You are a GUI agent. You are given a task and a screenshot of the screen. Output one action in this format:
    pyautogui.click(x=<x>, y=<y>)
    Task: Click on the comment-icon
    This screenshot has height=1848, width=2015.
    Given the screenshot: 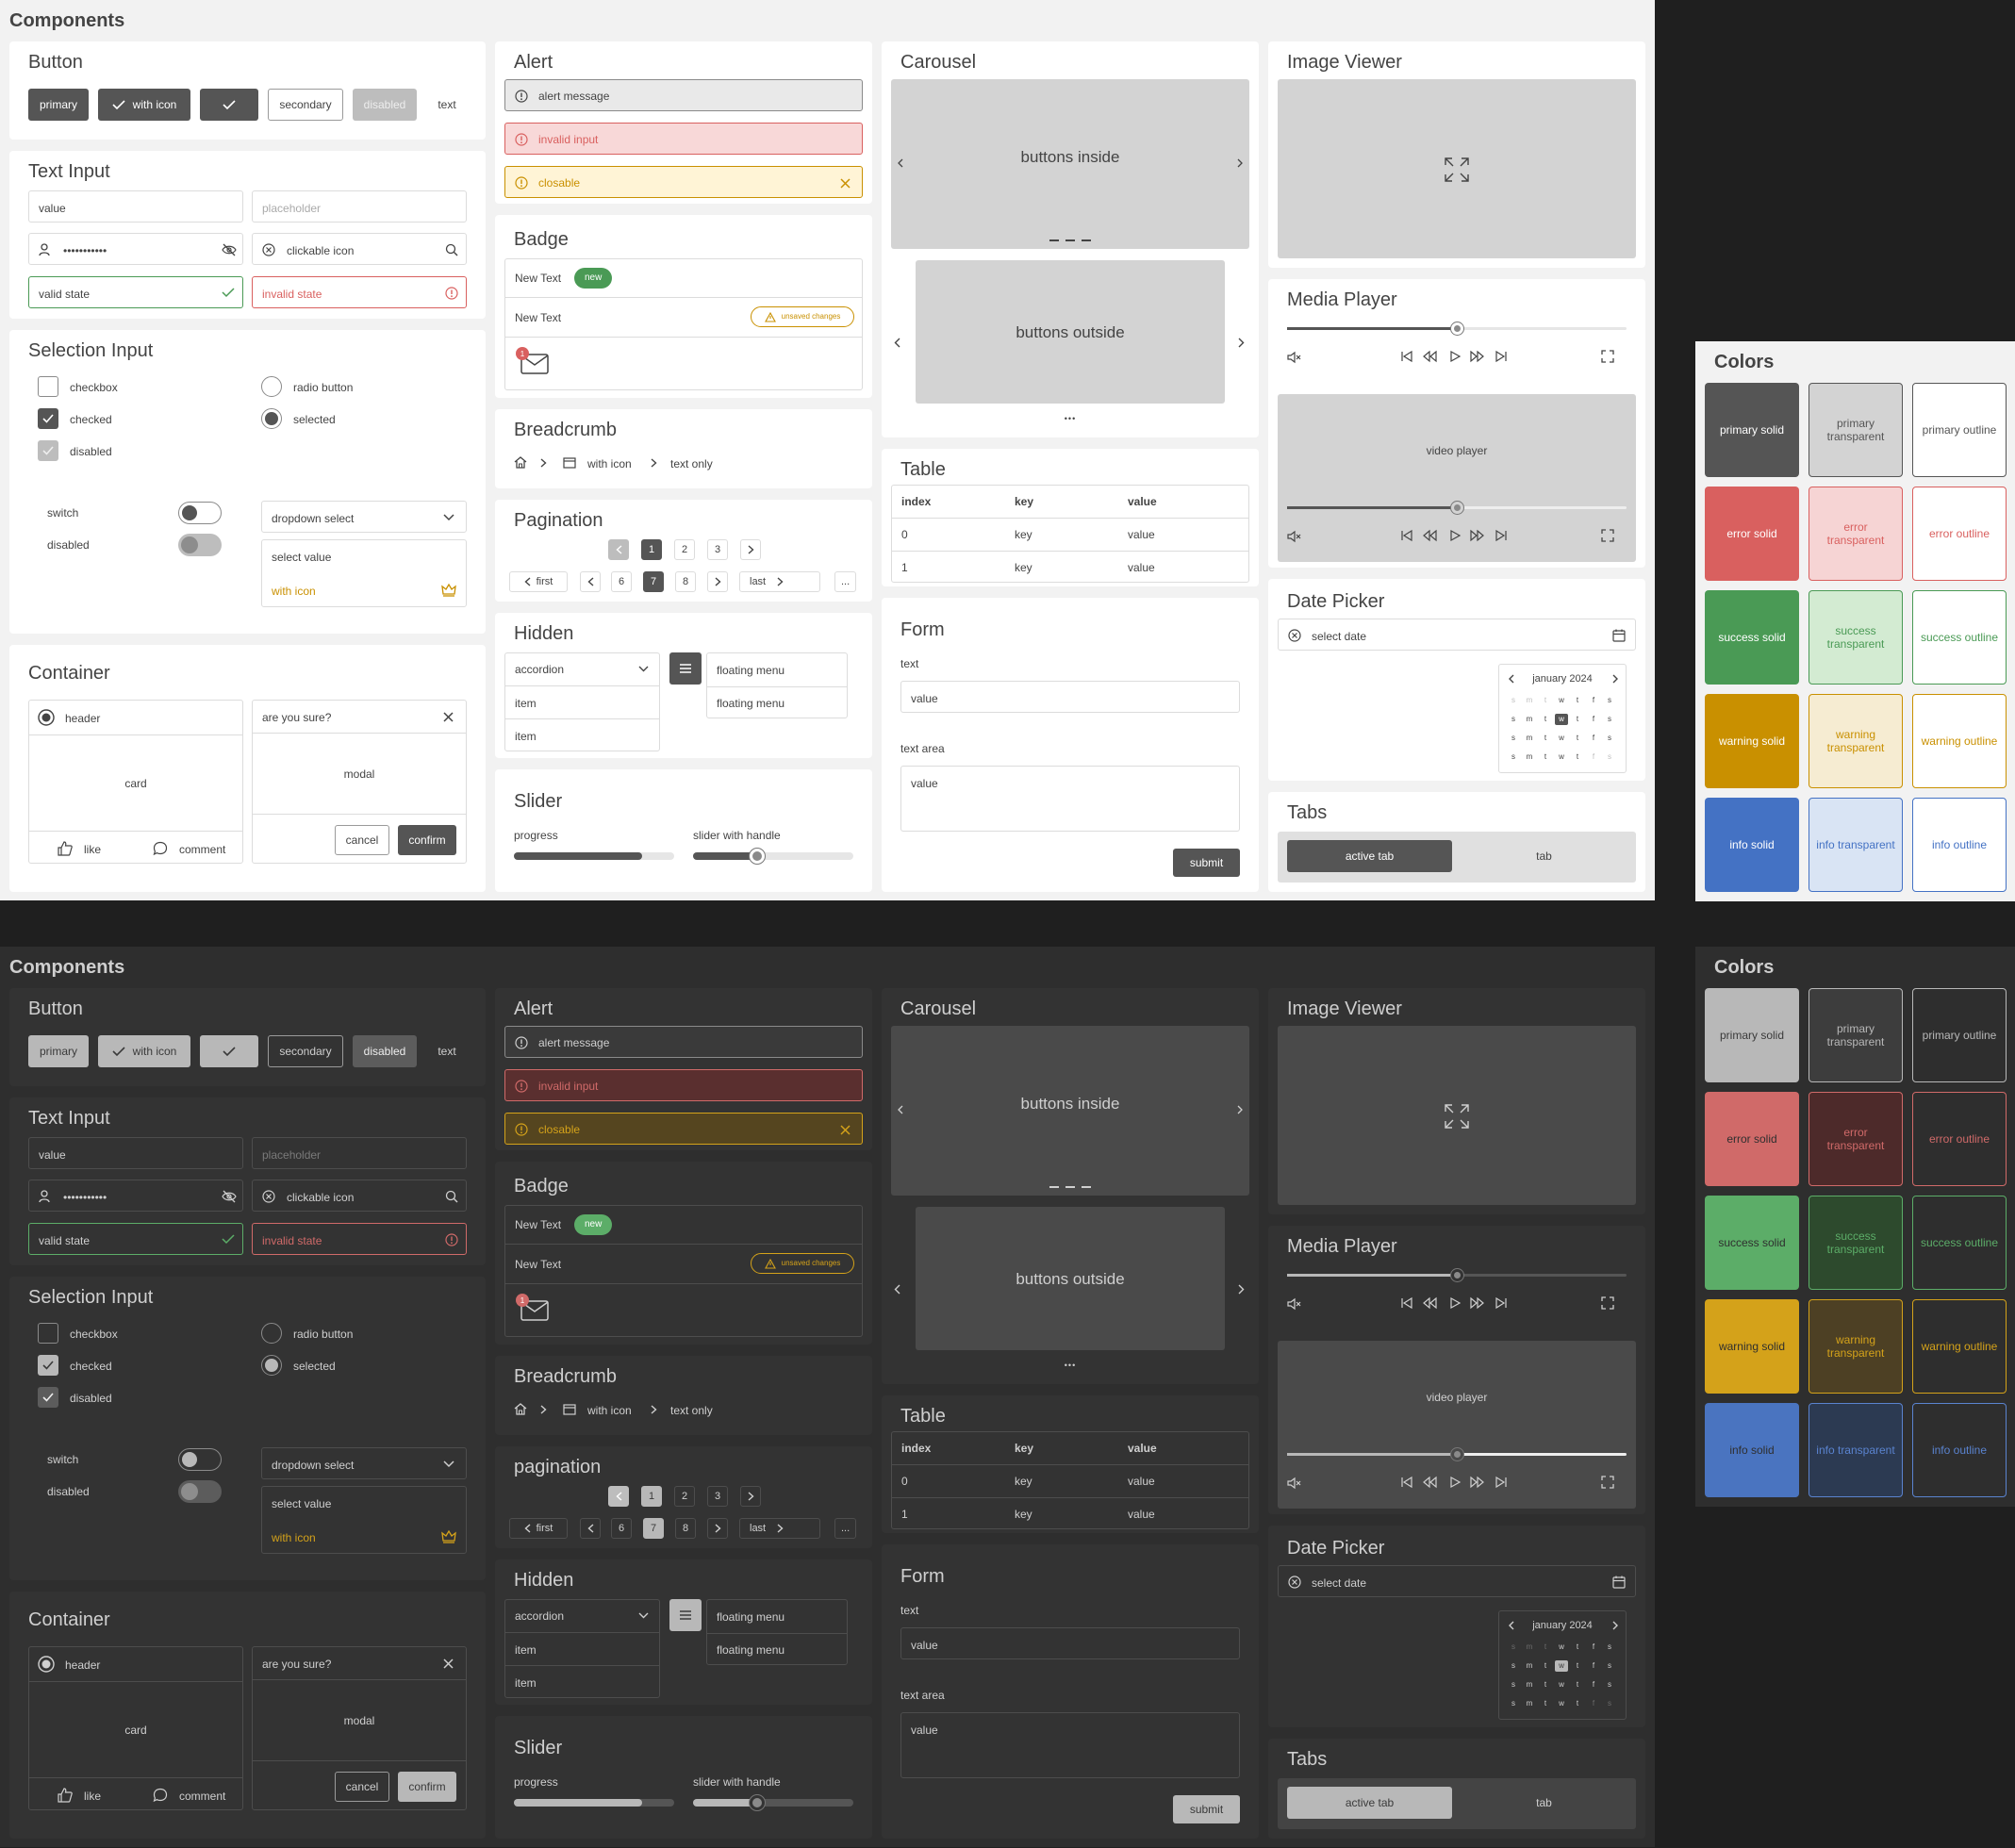 What is the action you would take?
    pyautogui.click(x=160, y=848)
    